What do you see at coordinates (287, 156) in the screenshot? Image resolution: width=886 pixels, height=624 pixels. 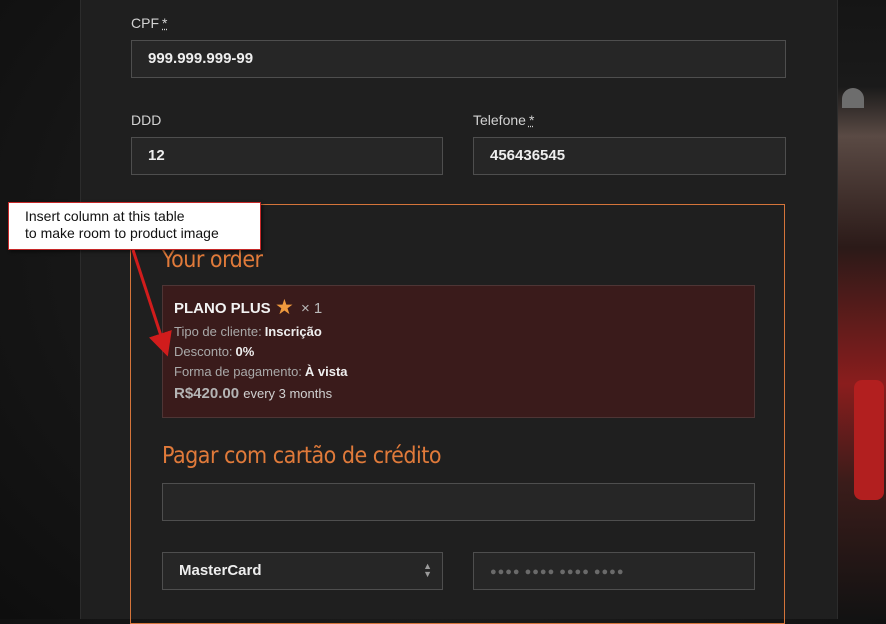 I see `ddd-input: 12` at bounding box center [287, 156].